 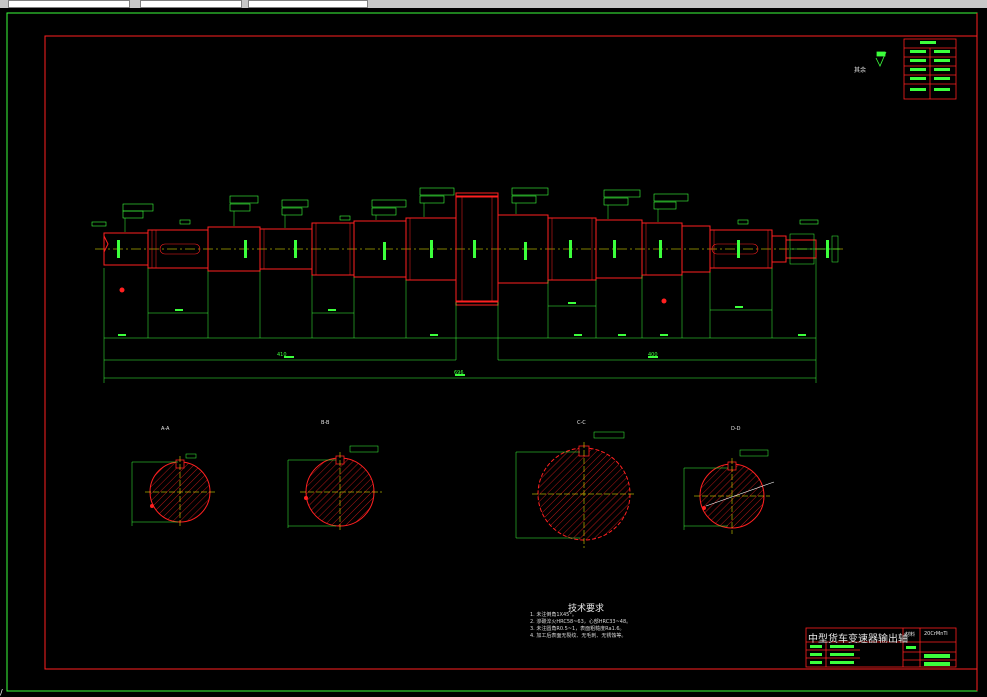 What do you see at coordinates (581, 423) in the screenshot?
I see `section-label-c: C-C` at bounding box center [581, 423].